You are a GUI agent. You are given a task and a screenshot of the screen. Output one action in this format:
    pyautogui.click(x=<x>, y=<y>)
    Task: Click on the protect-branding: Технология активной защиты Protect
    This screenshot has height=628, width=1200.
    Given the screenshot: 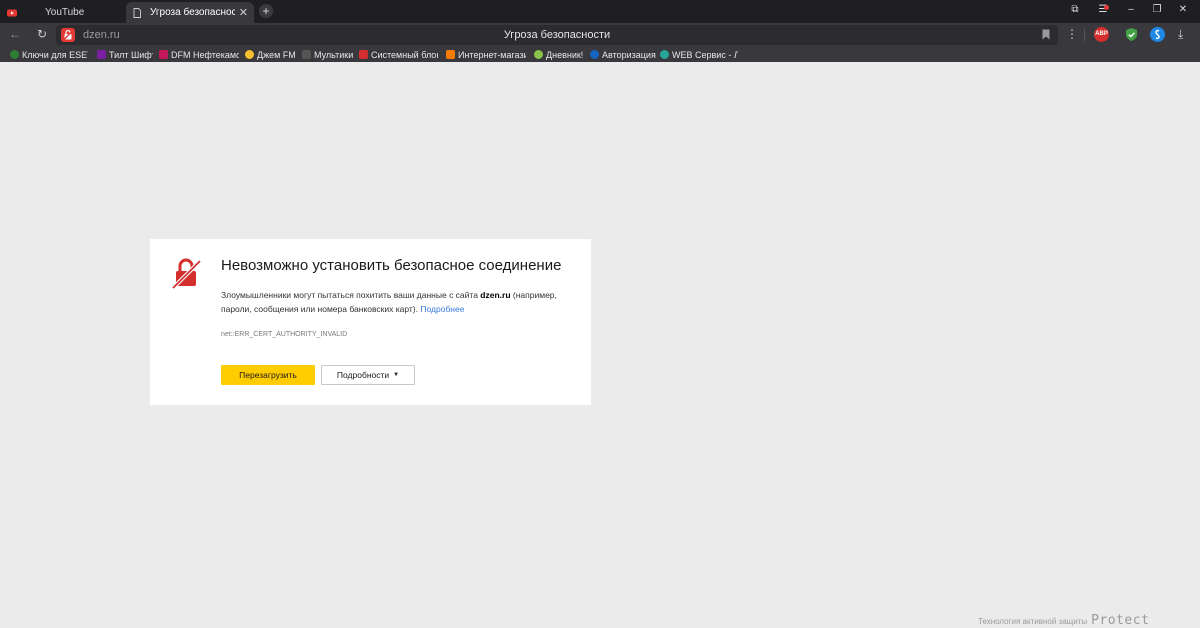 What is the action you would take?
    pyautogui.click(x=1063, y=620)
    